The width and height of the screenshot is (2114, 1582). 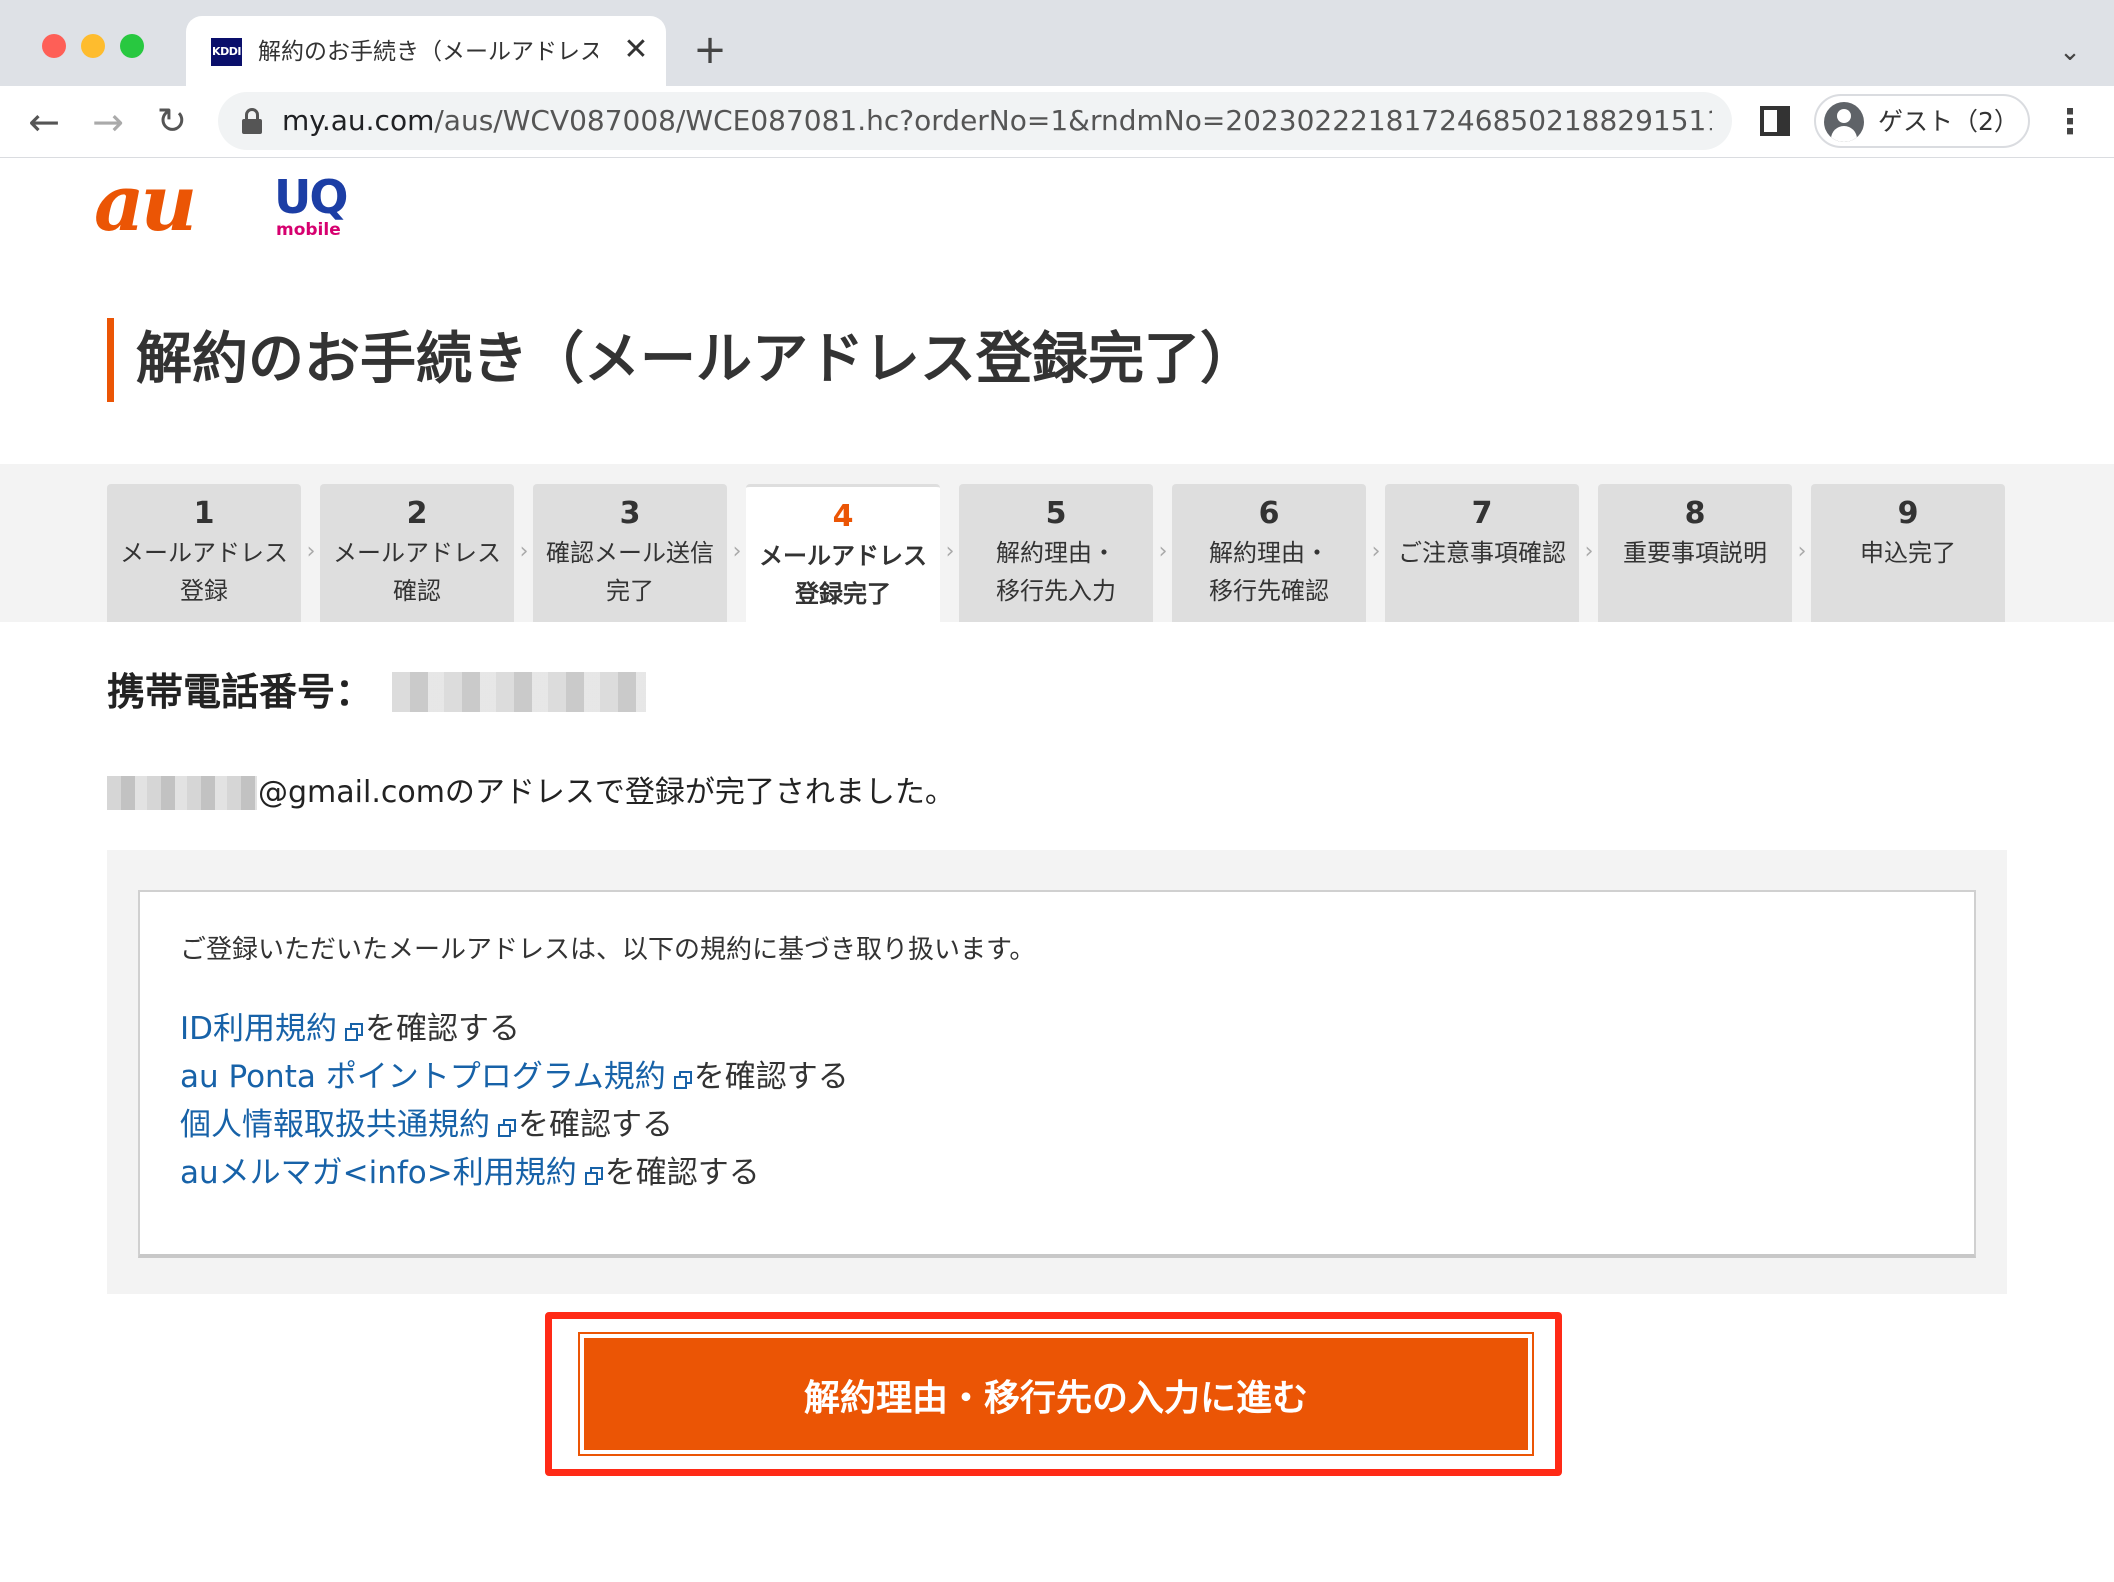 I want to click on back-button: ←, so click(x=44, y=122).